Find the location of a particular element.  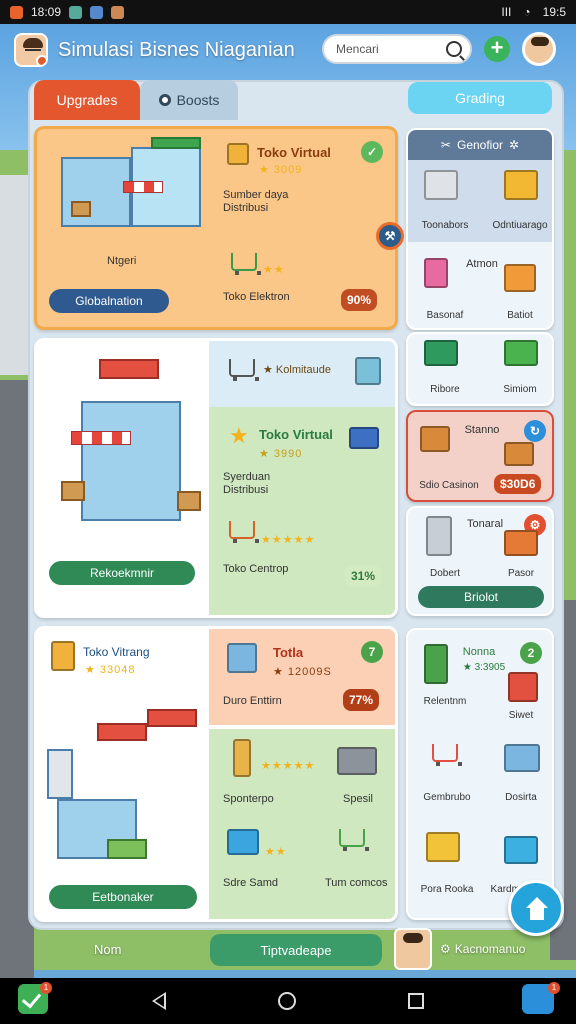

nav-home: Nom is located at coordinates (107, 949).